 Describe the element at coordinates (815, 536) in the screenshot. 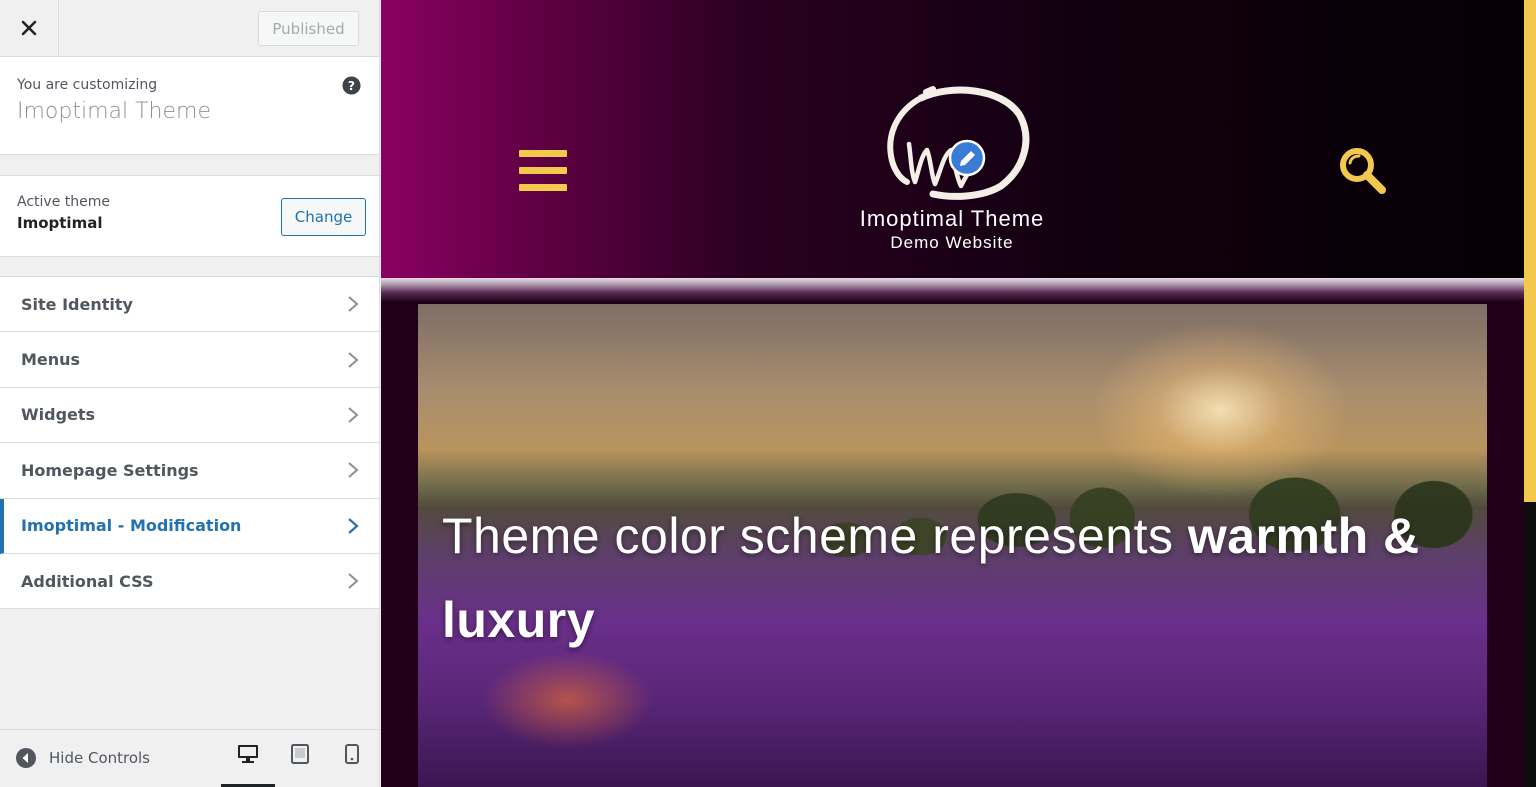

I see `hero-text-regular: Theme color scheme represents` at that location.